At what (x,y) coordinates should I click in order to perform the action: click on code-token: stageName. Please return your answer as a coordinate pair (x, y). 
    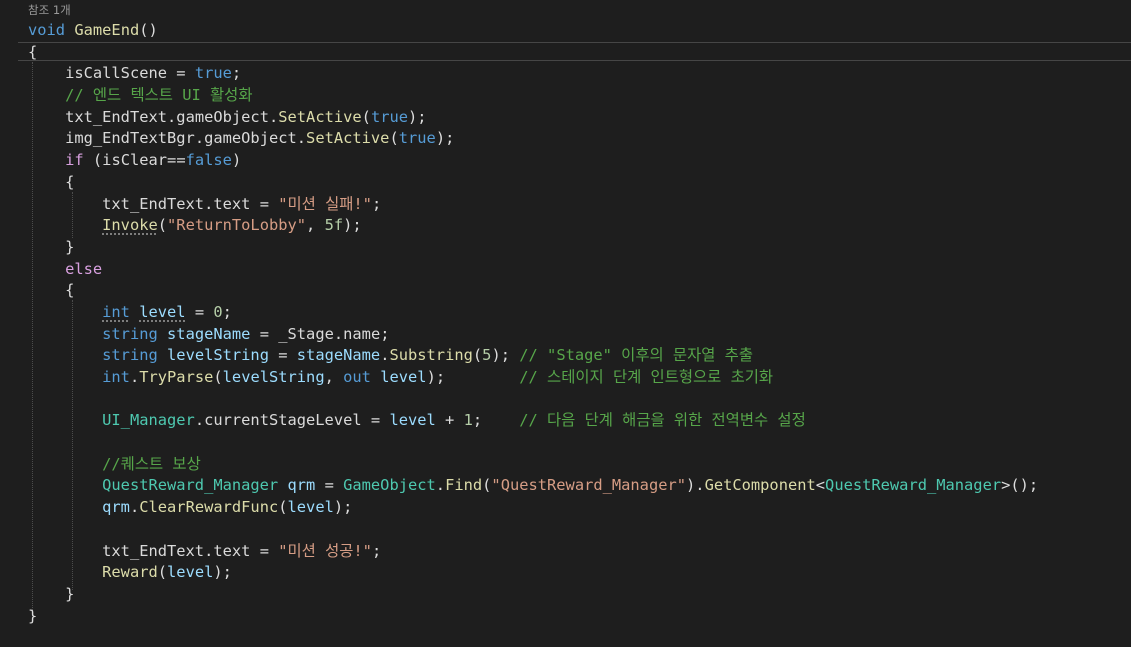
    Looking at the image, I should click on (209, 333).